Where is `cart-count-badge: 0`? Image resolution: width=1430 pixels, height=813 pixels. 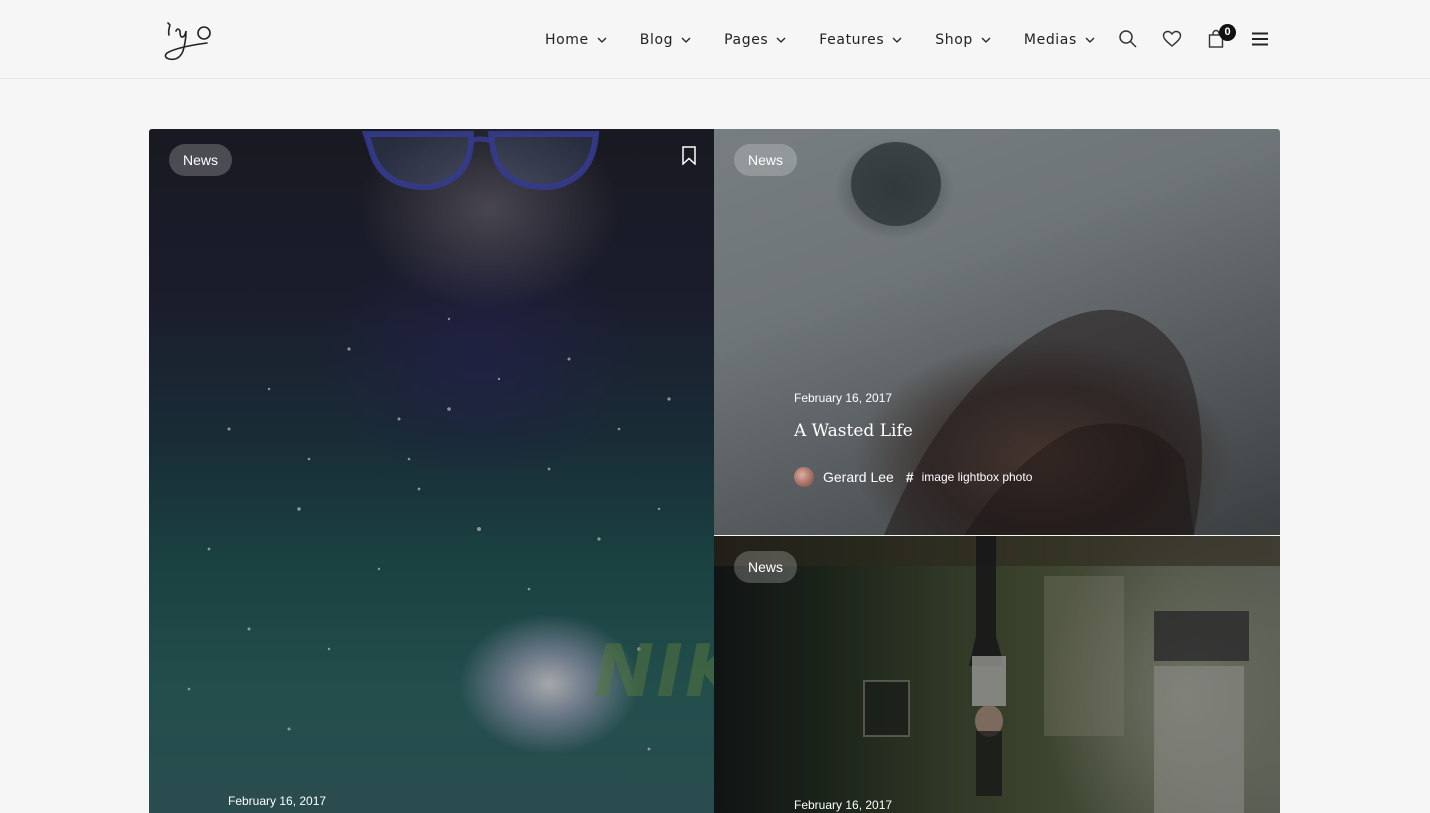
cart-count-badge: 0 is located at coordinates (1227, 32).